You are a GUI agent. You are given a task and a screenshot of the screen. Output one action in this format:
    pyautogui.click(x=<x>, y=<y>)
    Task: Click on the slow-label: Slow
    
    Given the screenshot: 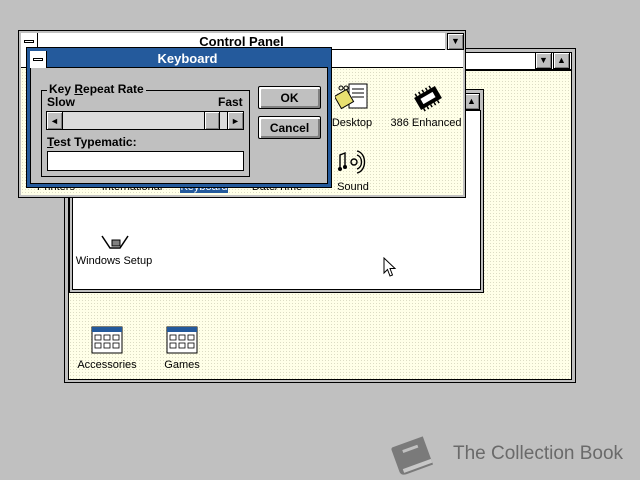 What is the action you would take?
    pyautogui.click(x=61, y=102)
    